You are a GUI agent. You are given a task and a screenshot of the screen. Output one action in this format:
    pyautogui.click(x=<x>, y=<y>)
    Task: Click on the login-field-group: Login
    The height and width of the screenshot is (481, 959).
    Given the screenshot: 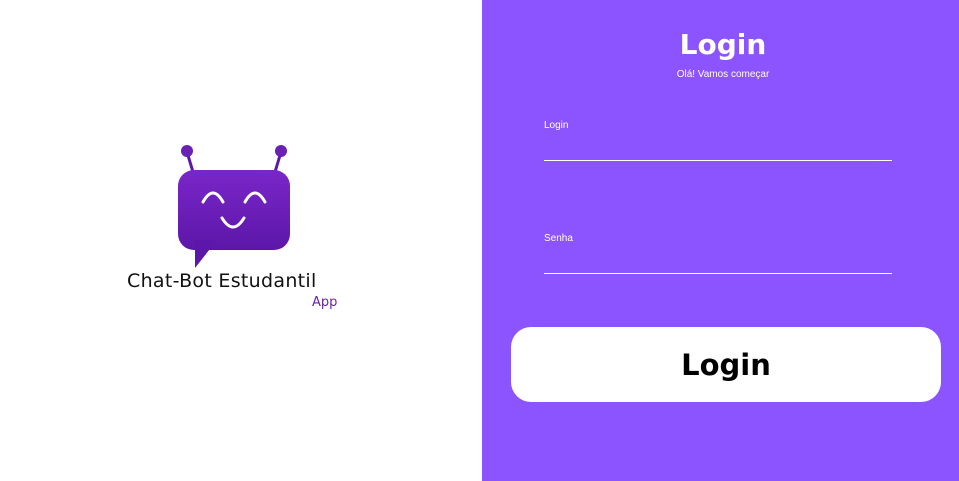 What is the action you would take?
    pyautogui.click(x=718, y=140)
    